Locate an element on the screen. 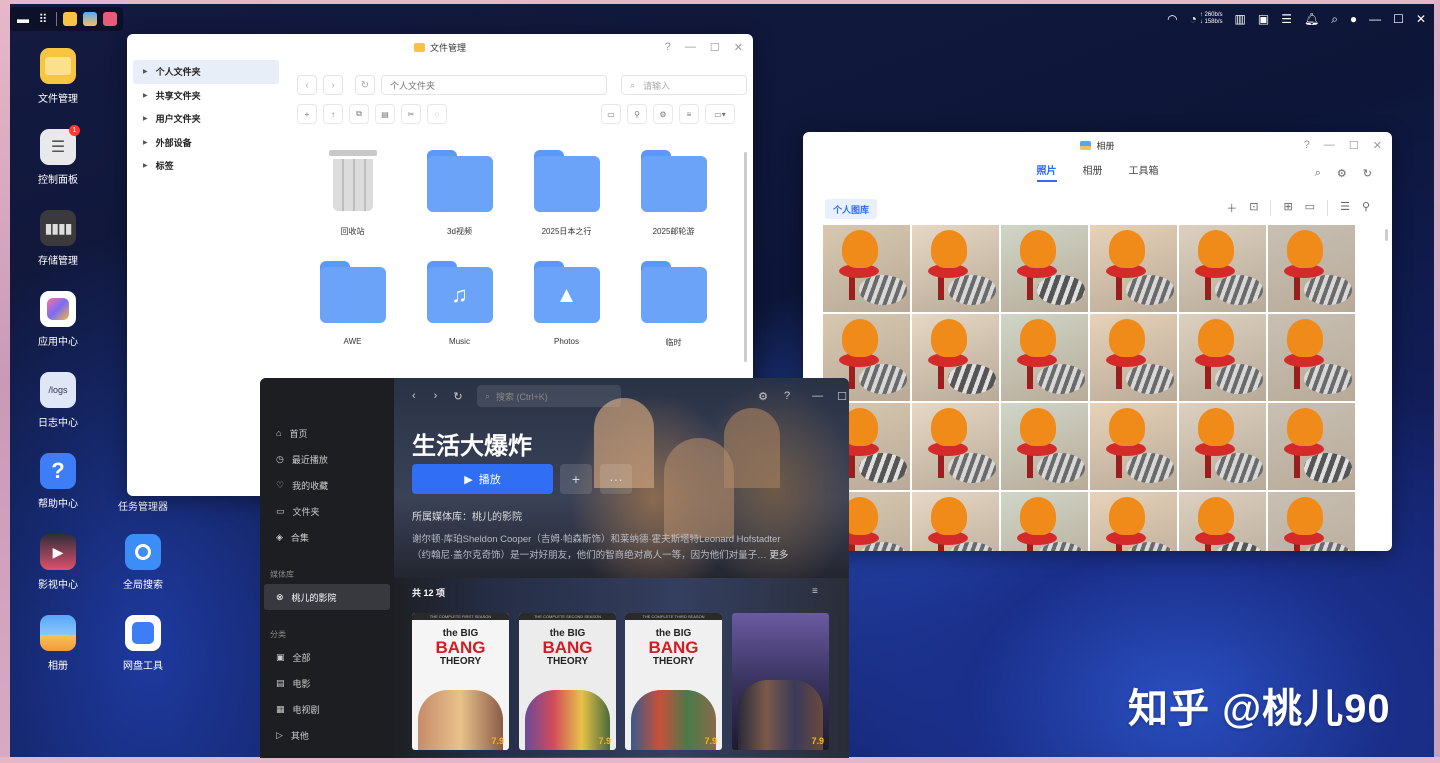 Image resolution: width=1440 pixels, height=763 pixels. sidebar-item-library: ⊗ 桃儿的影院 is located at coordinates (327, 597).